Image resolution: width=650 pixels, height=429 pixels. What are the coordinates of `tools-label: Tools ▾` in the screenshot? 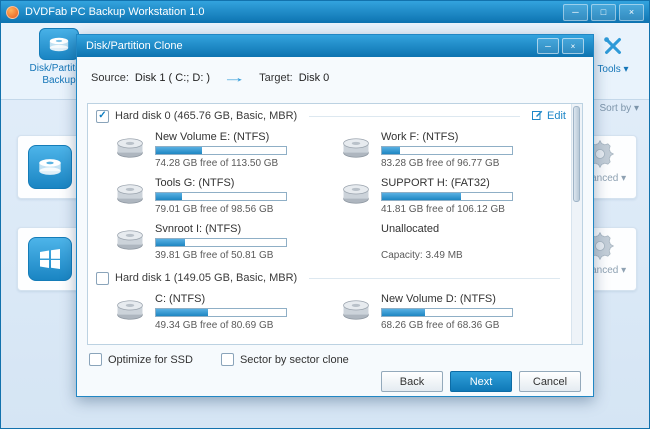 It's located at (613, 69).